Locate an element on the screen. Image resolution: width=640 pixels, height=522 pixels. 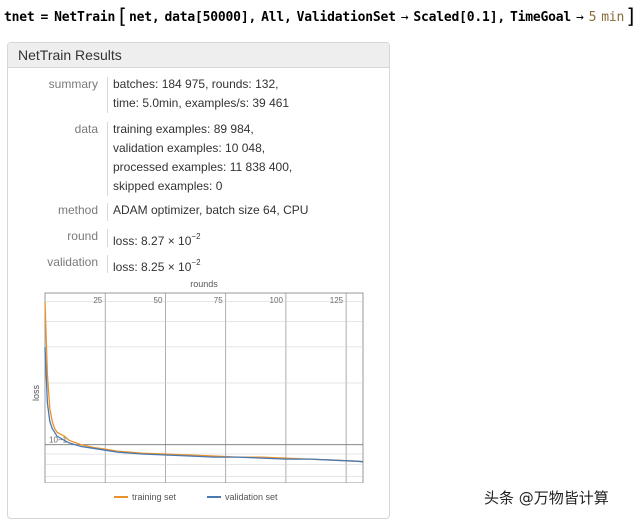
x-tick-label: 25 is located at coordinates (97, 300).